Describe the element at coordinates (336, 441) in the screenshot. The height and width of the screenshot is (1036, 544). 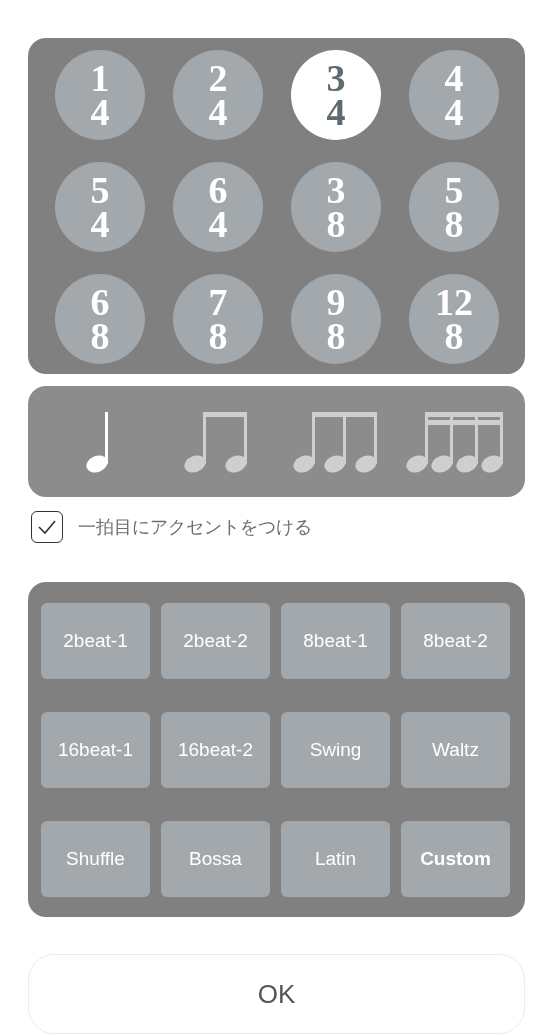
I see `triplet-notes-icon` at that location.